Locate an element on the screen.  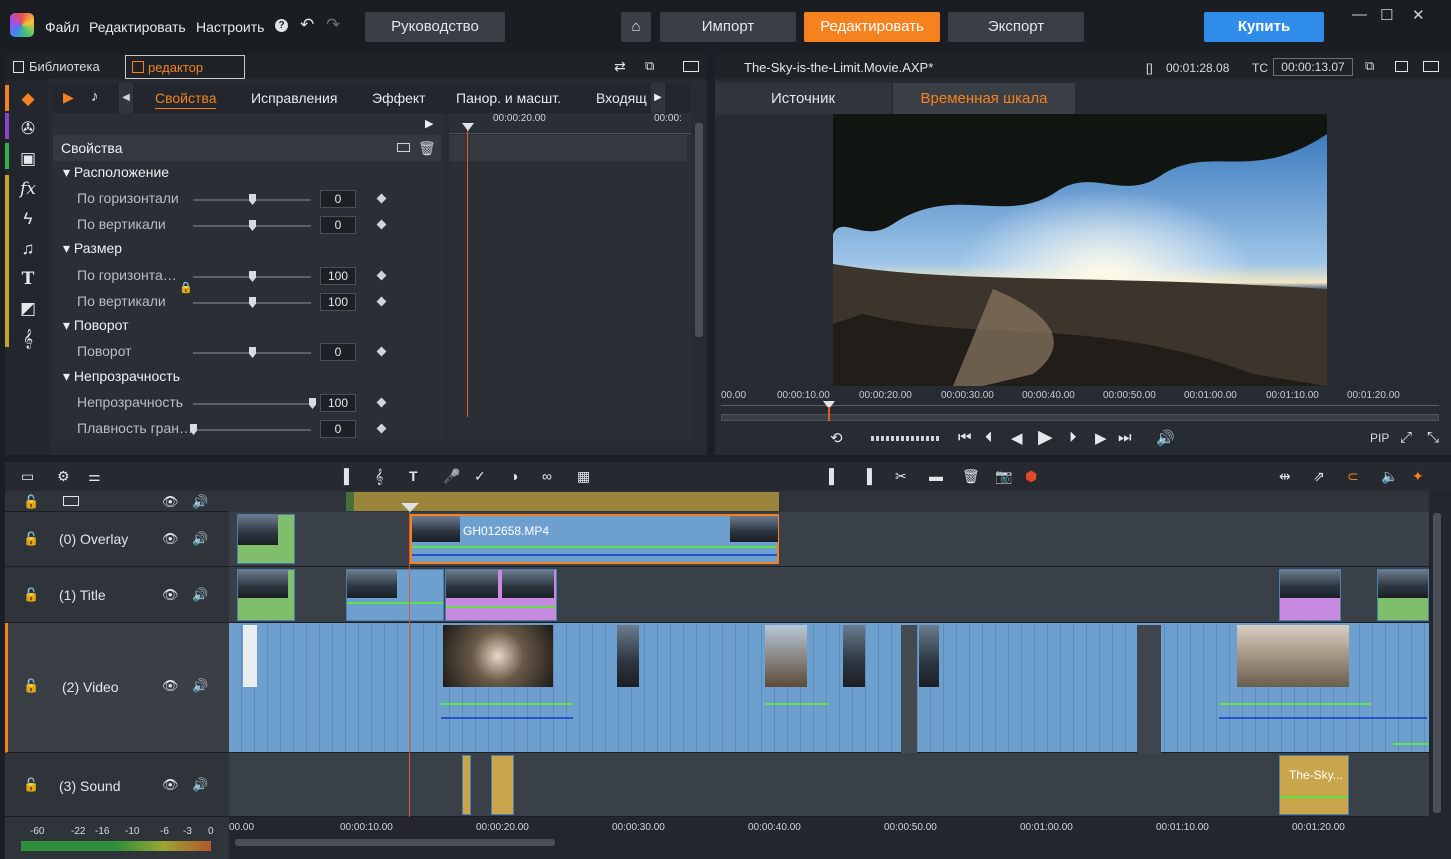
overlay-clip-main: GH012658.MP4 is located at coordinates (594, 539).